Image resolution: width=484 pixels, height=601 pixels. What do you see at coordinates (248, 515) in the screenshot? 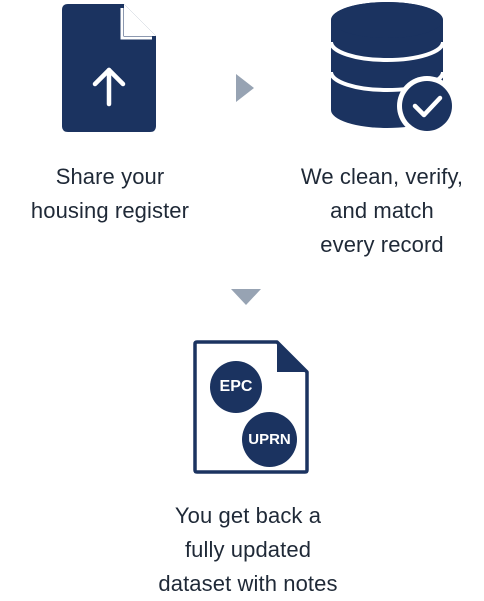
I see `step-3-caption-line-1: You get back a` at bounding box center [248, 515].